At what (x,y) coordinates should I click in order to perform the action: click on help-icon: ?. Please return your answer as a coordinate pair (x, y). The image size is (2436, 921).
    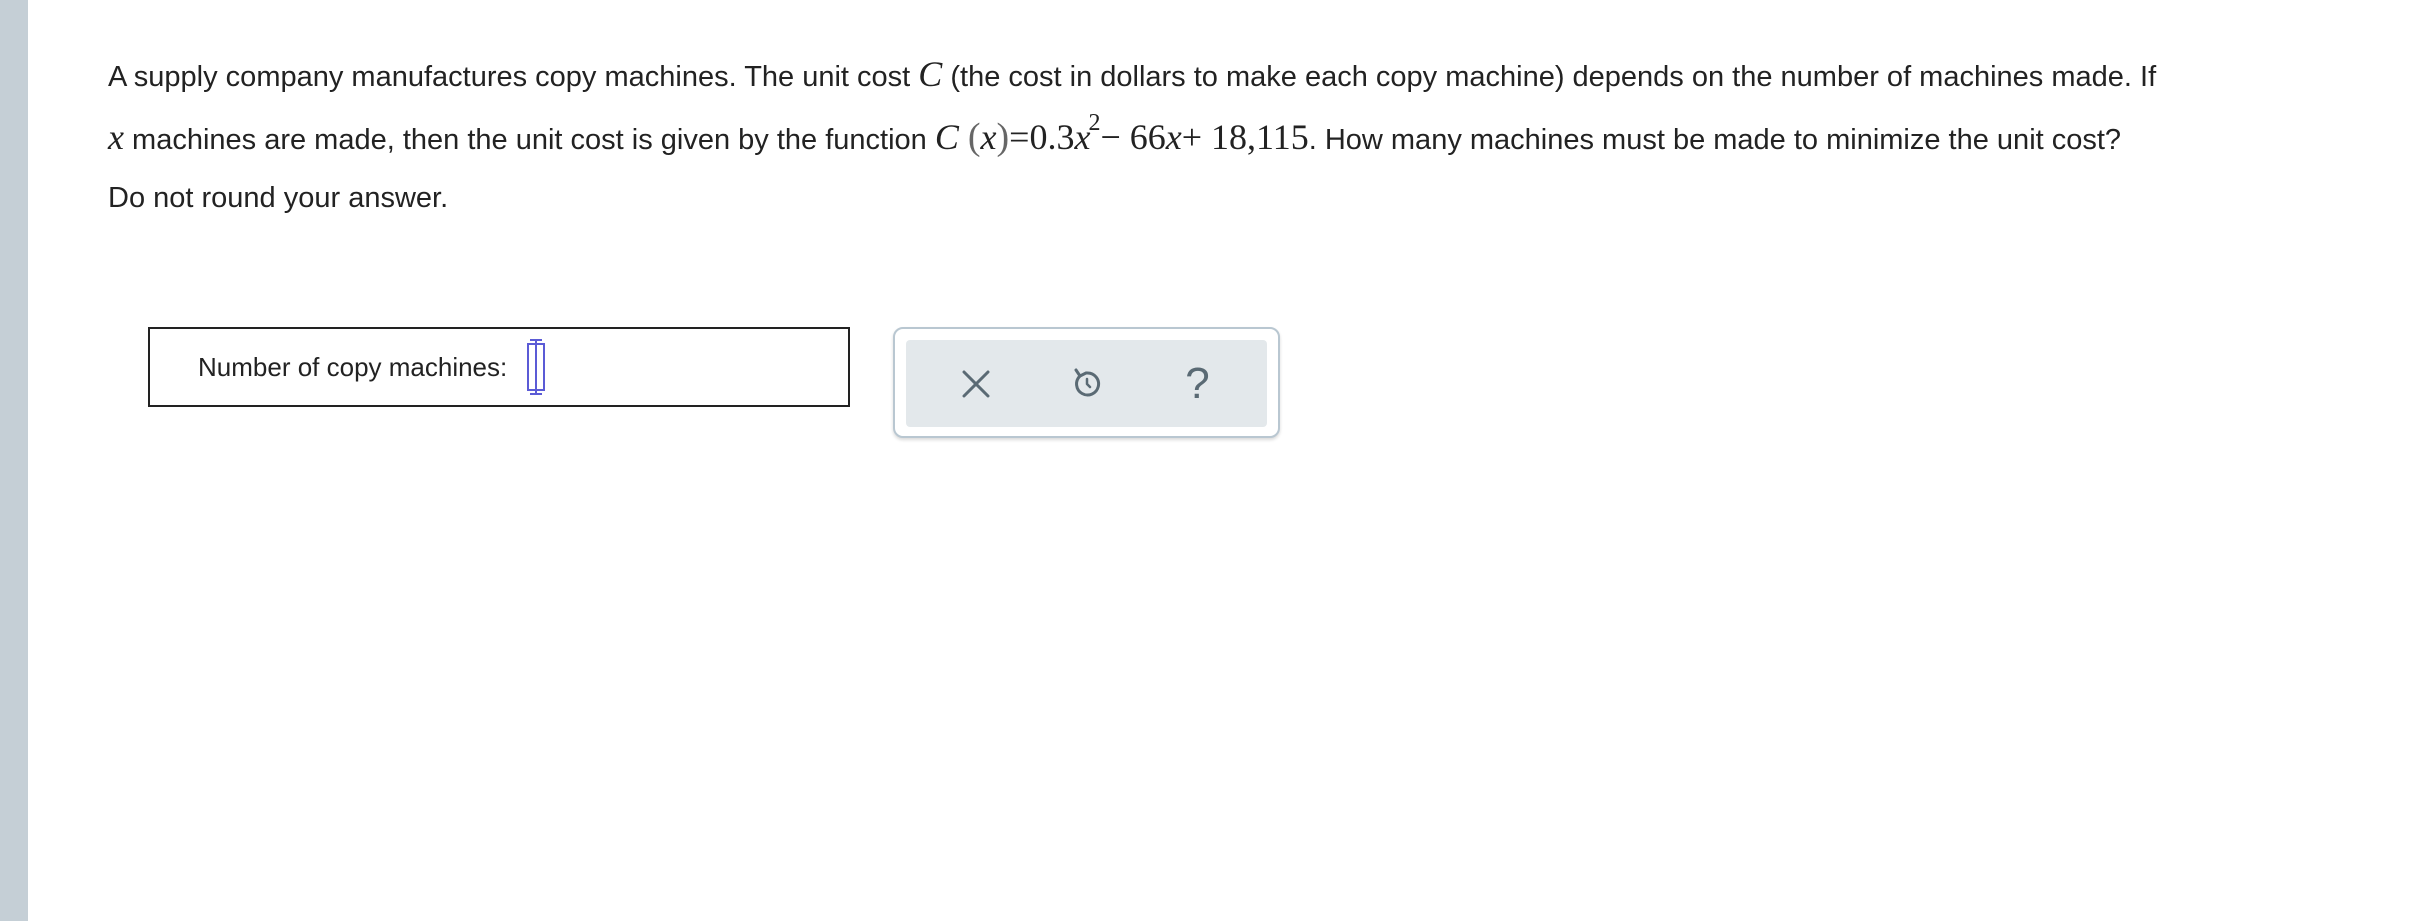
    Looking at the image, I should click on (1197, 383).